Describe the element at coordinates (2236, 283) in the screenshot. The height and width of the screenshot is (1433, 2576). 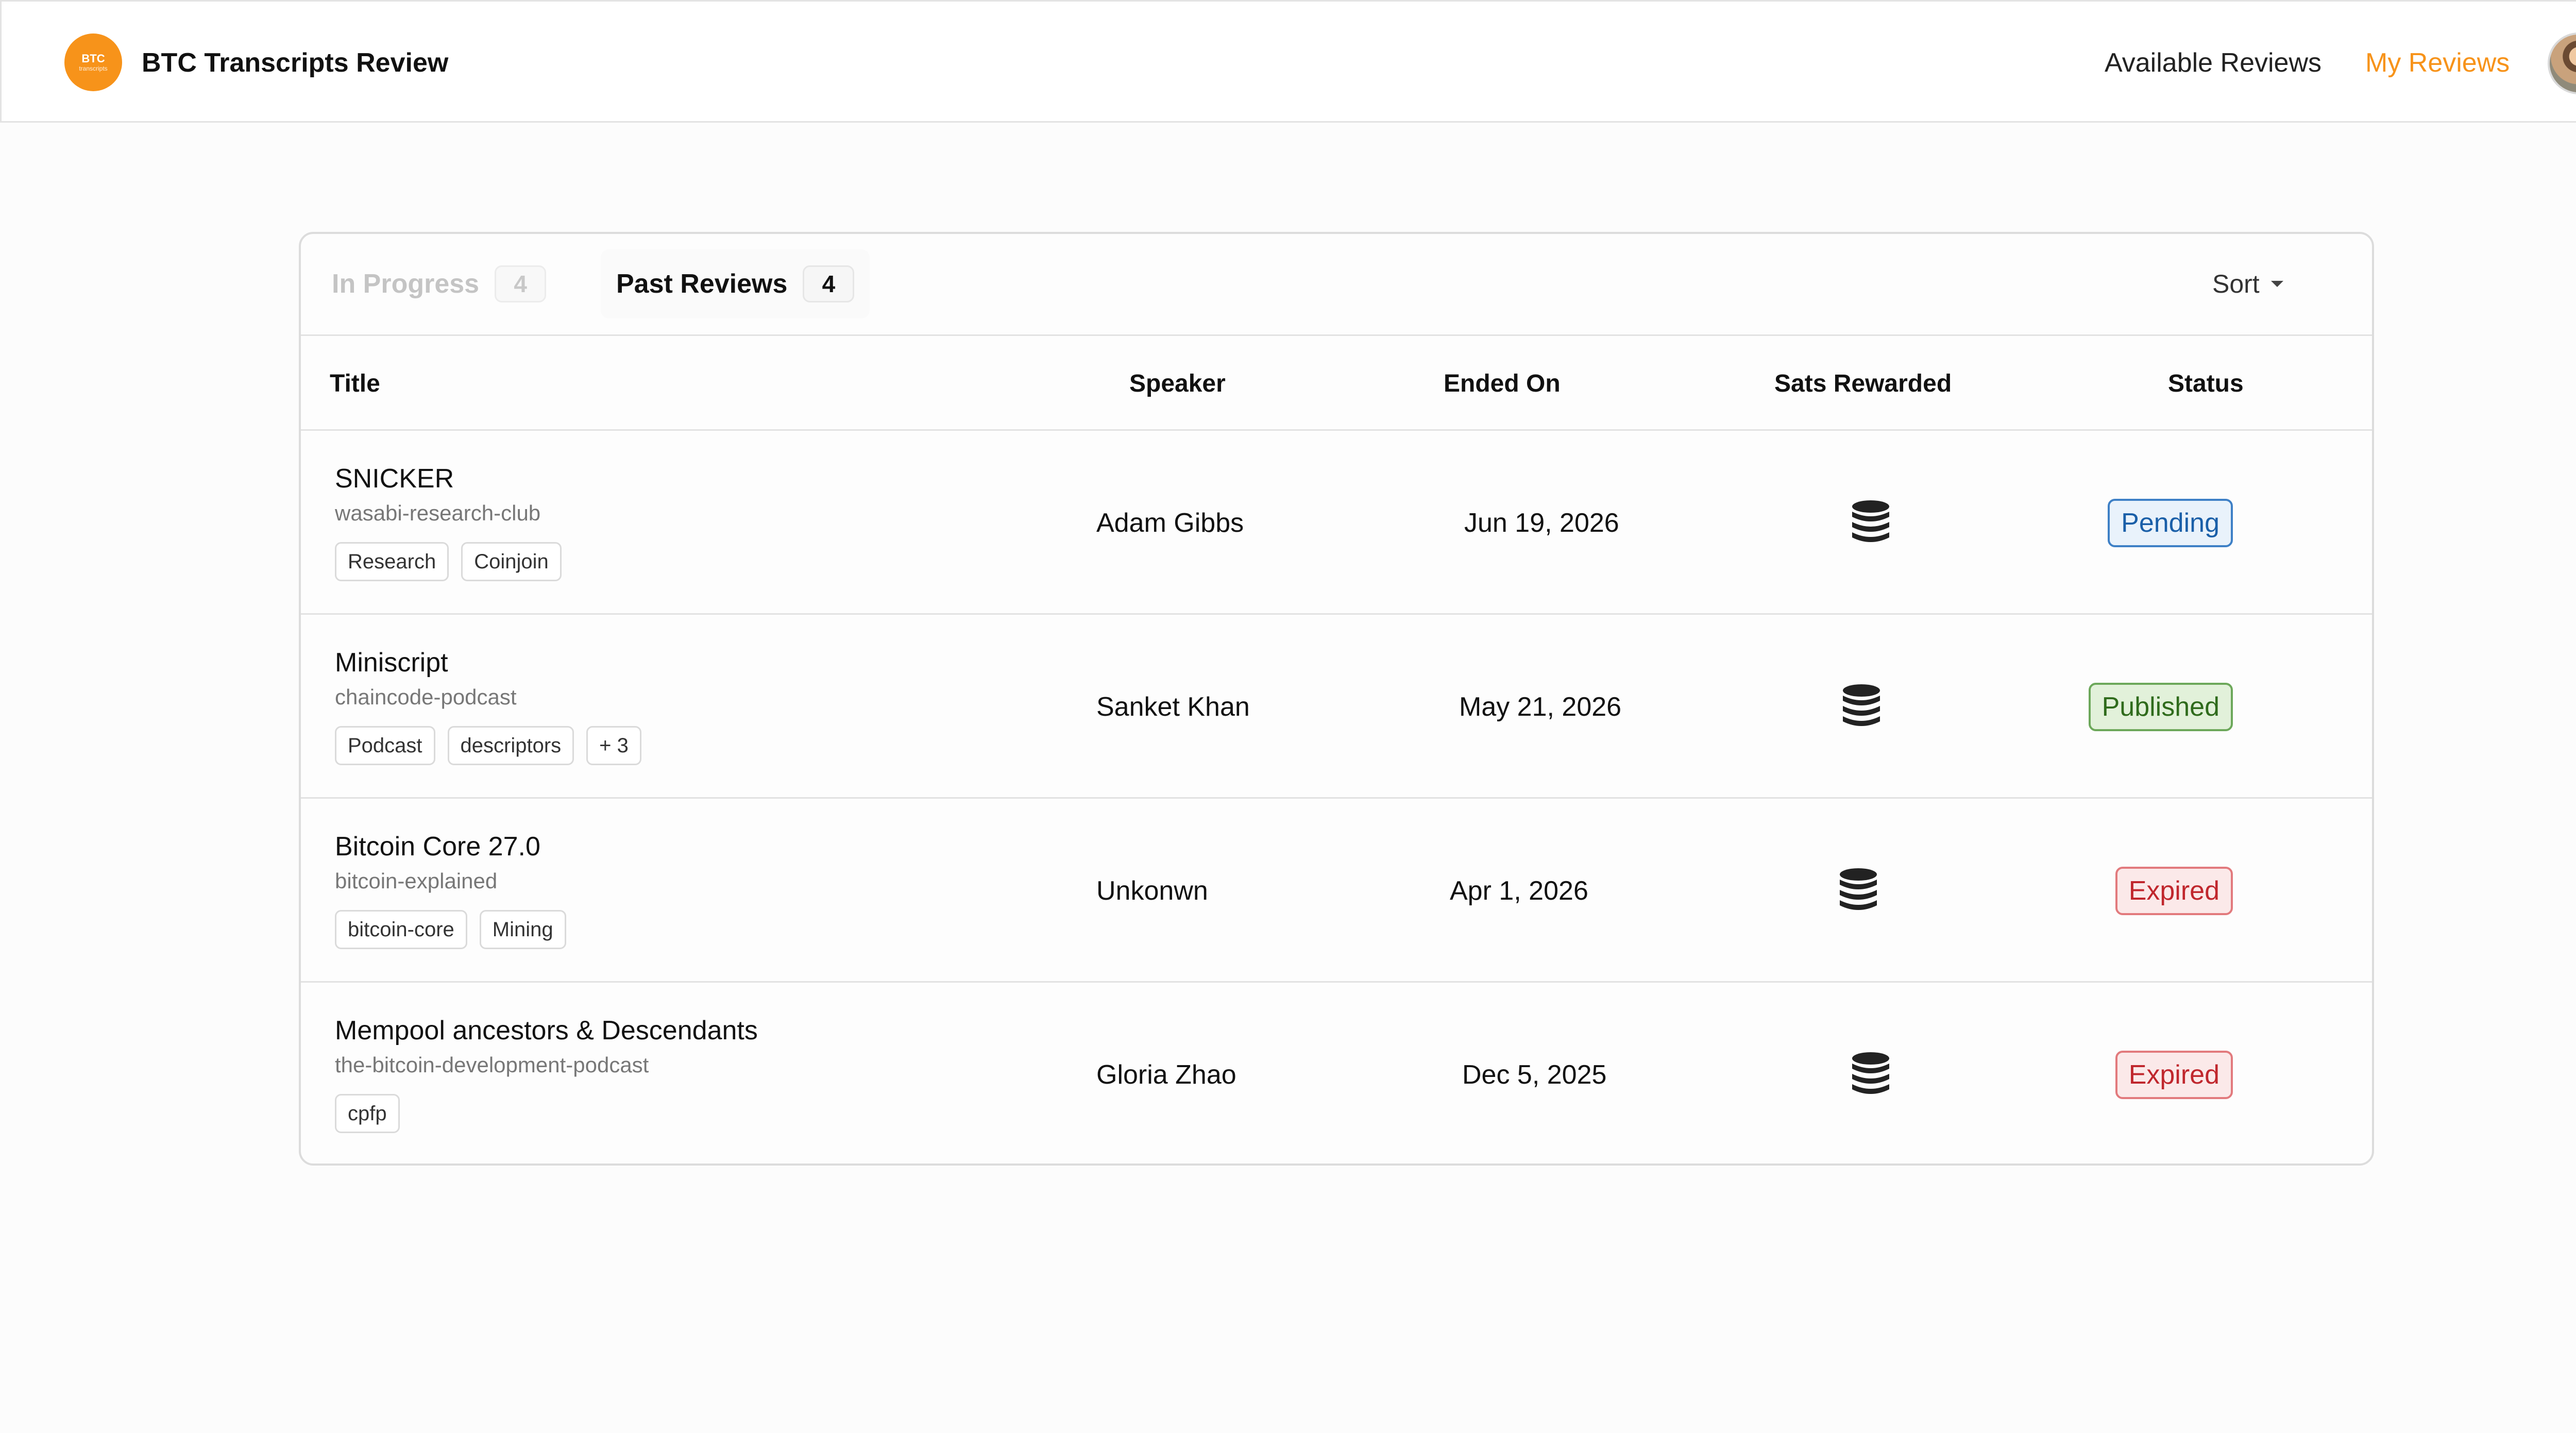
I see `sort-label: Sort` at that location.